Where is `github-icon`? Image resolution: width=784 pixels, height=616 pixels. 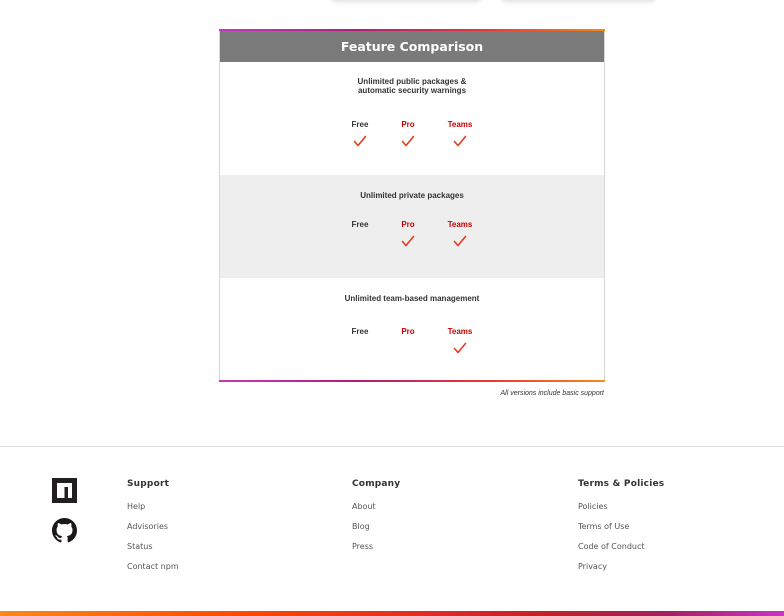 github-icon is located at coordinates (64, 530).